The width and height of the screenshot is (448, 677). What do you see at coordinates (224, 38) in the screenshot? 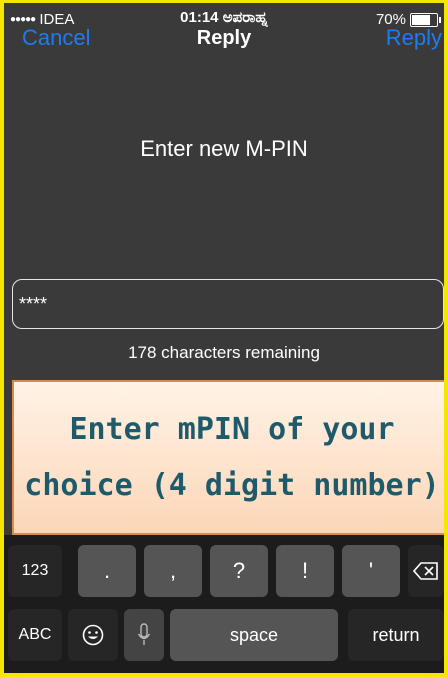
I see `page-title: Reply` at bounding box center [224, 38].